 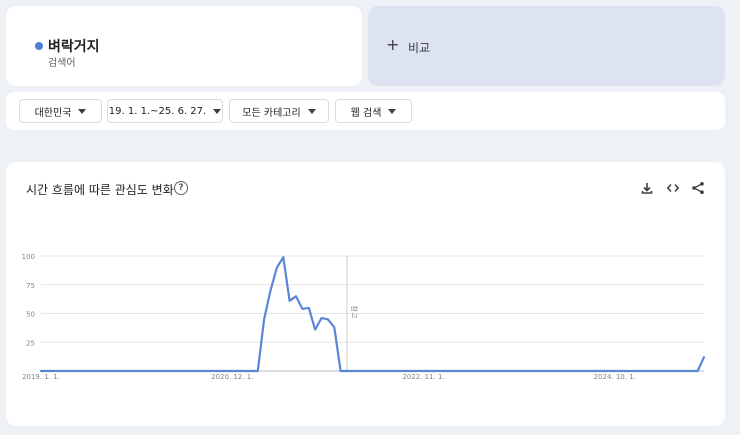 What do you see at coordinates (30, 343) in the screenshot?
I see `y-tick-label: 25` at bounding box center [30, 343].